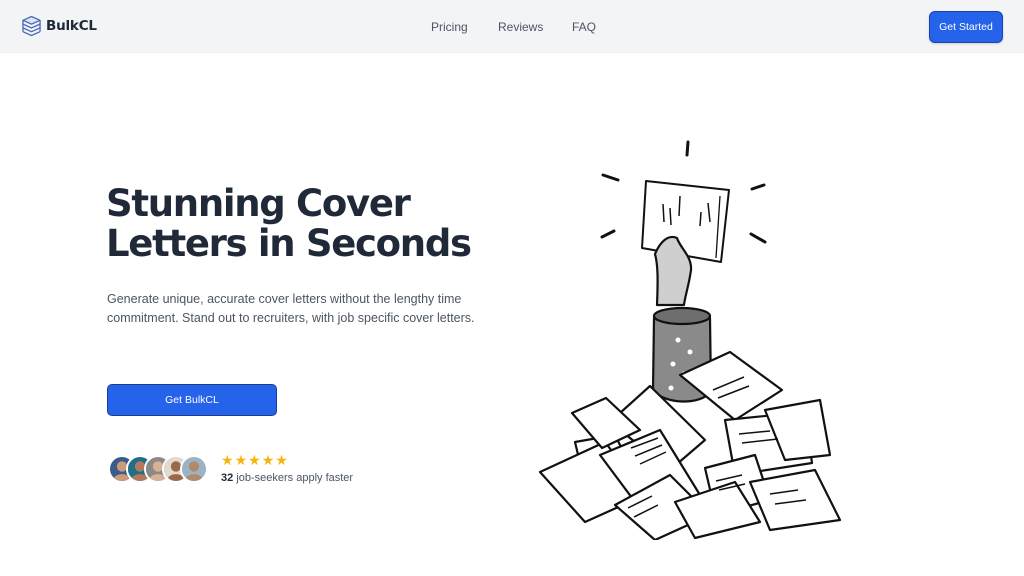  Describe the element at coordinates (584, 27) in the screenshot. I see `nav-link-faq: FAQ` at that location.